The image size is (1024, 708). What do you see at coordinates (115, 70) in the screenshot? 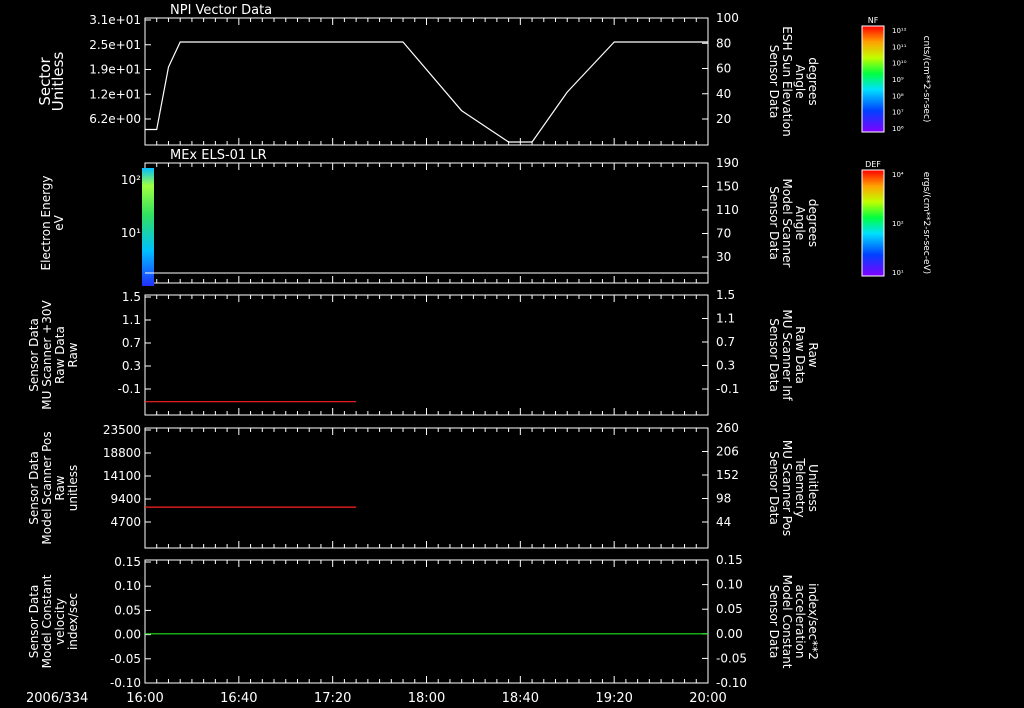
I see `y-tick-label: 1.9e+01` at bounding box center [115, 70].